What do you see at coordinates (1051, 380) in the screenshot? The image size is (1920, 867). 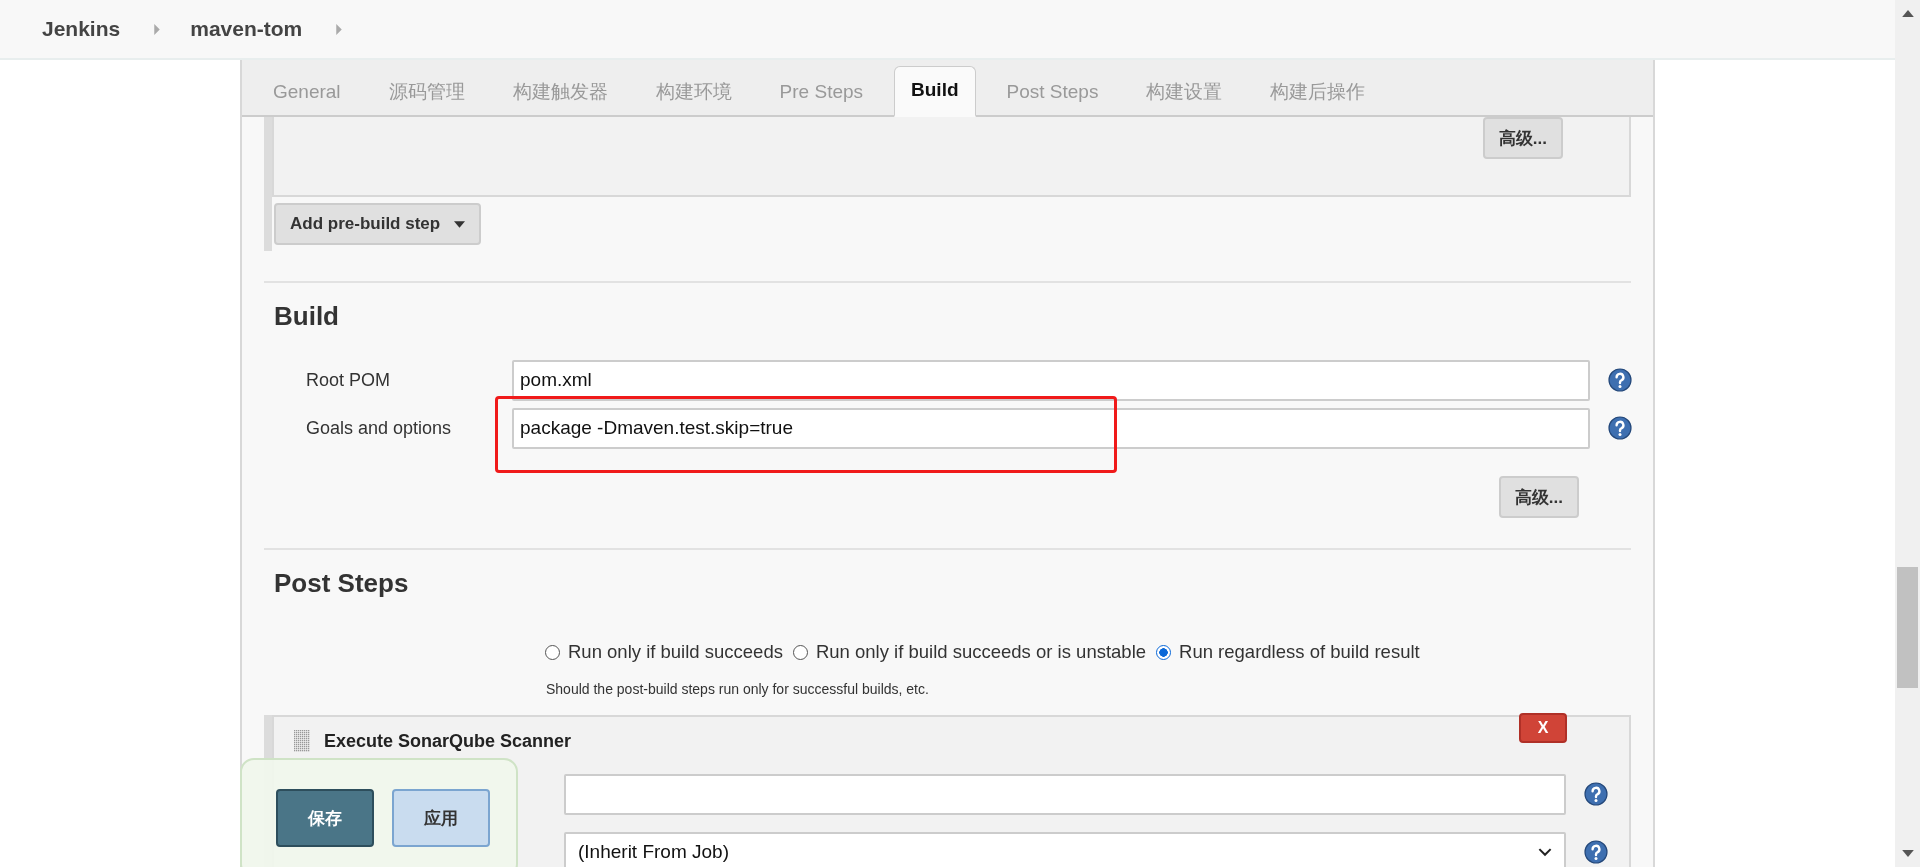 I see `input-field: pom.xml` at bounding box center [1051, 380].